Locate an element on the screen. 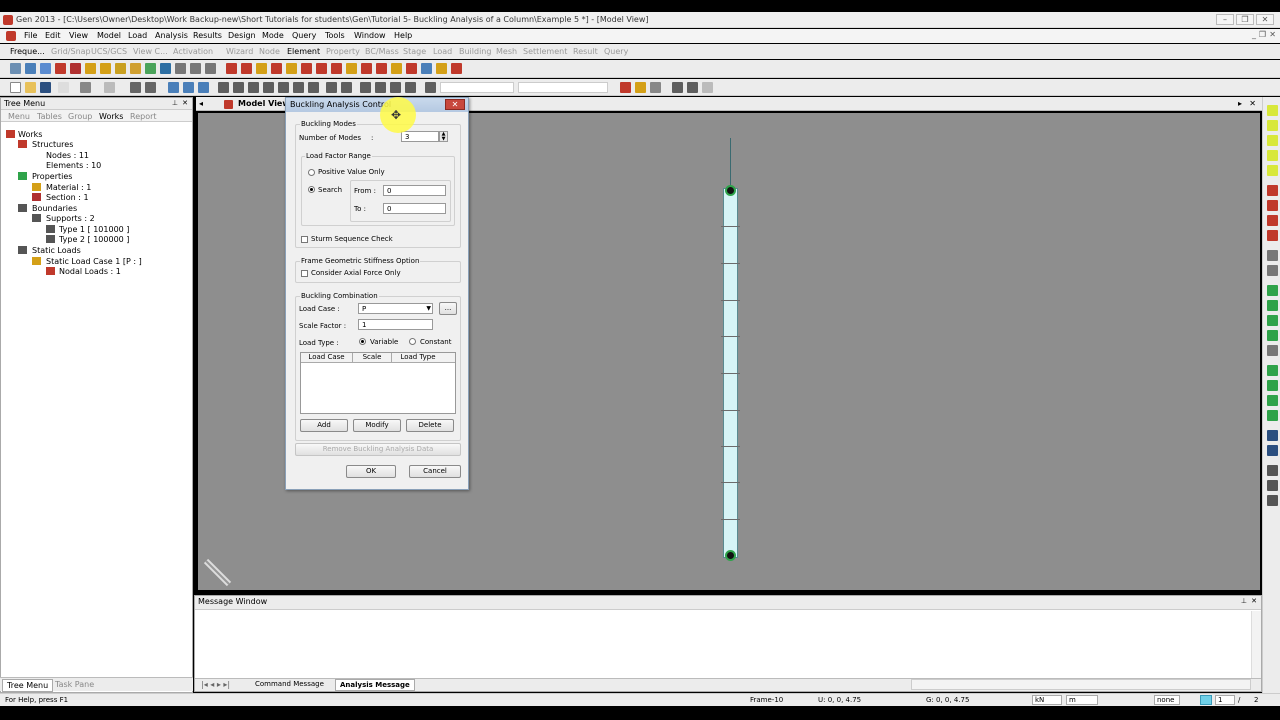 The width and height of the screenshot is (1280, 720). menu-help: Help is located at coordinates (403, 35).